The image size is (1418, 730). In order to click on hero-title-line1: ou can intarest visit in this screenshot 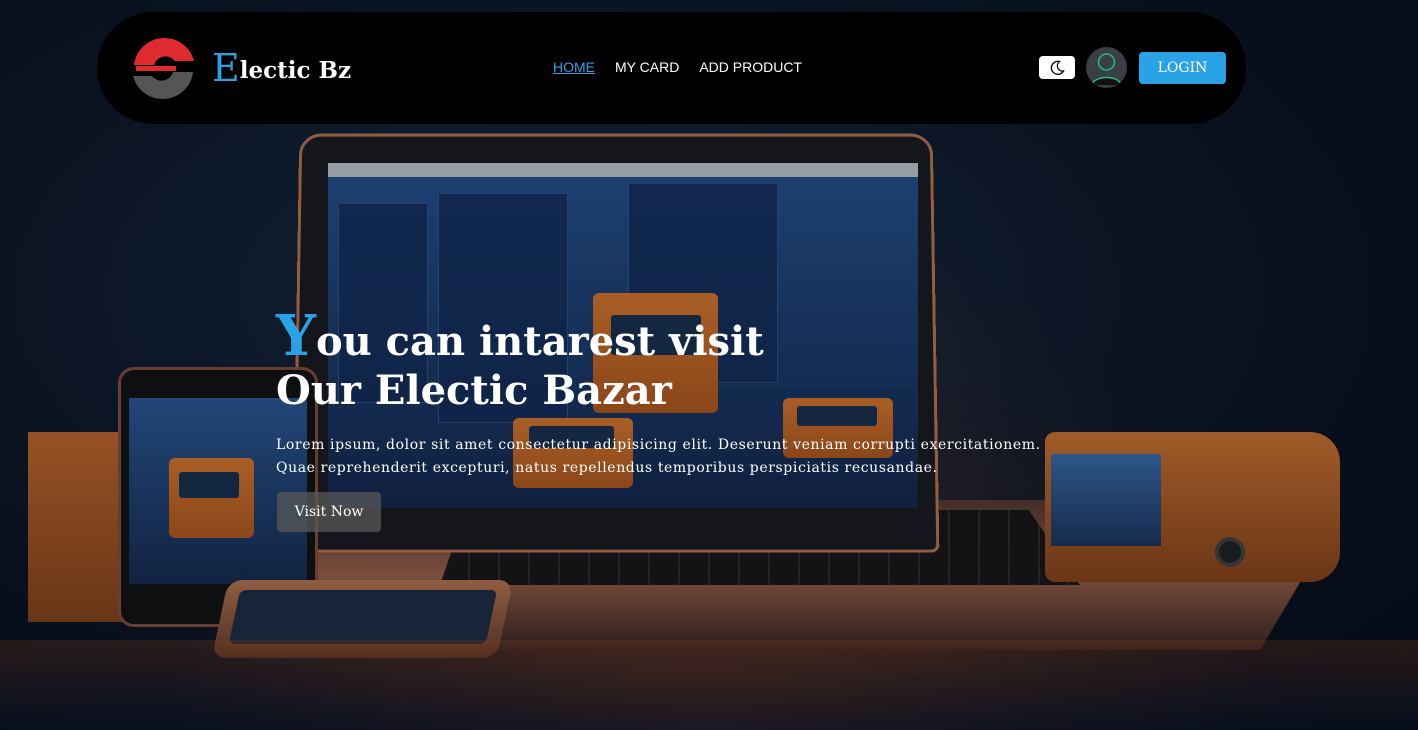, I will do `click(539, 341)`.